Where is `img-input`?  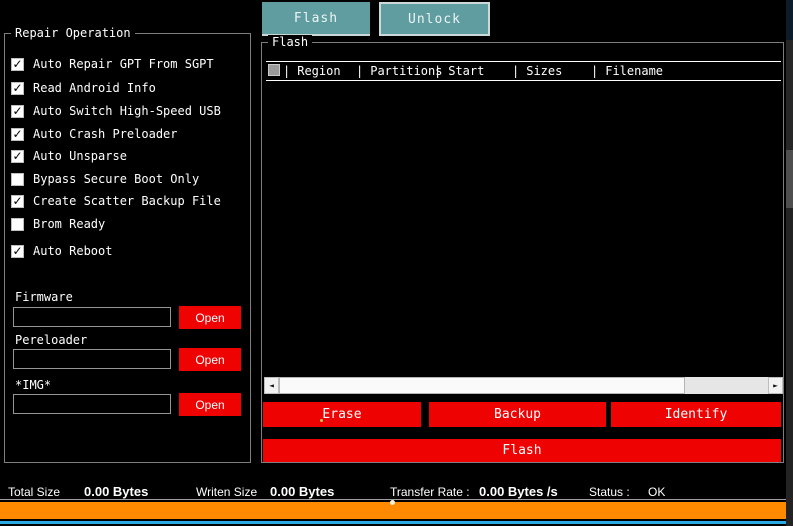
img-input is located at coordinates (92, 404).